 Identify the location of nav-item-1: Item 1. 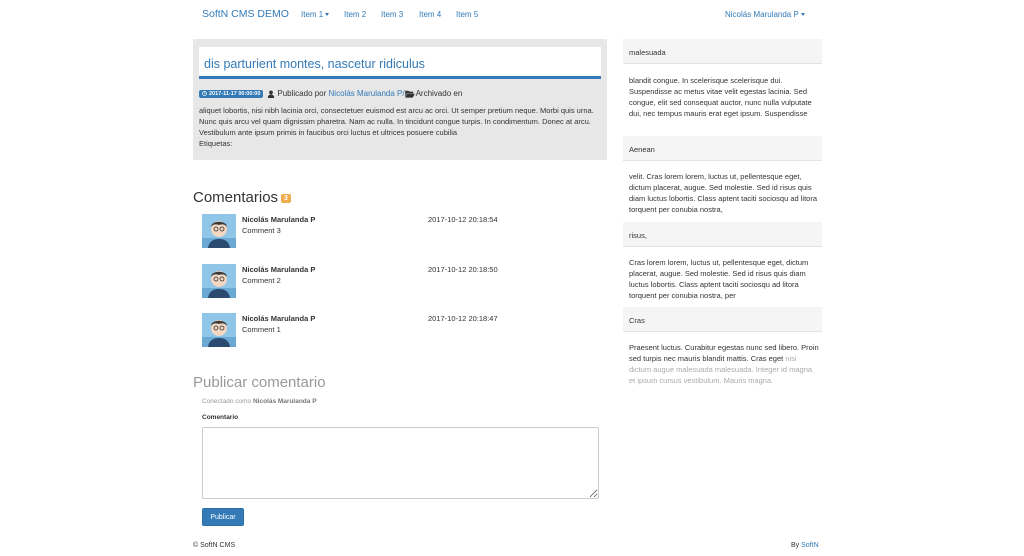
(315, 14).